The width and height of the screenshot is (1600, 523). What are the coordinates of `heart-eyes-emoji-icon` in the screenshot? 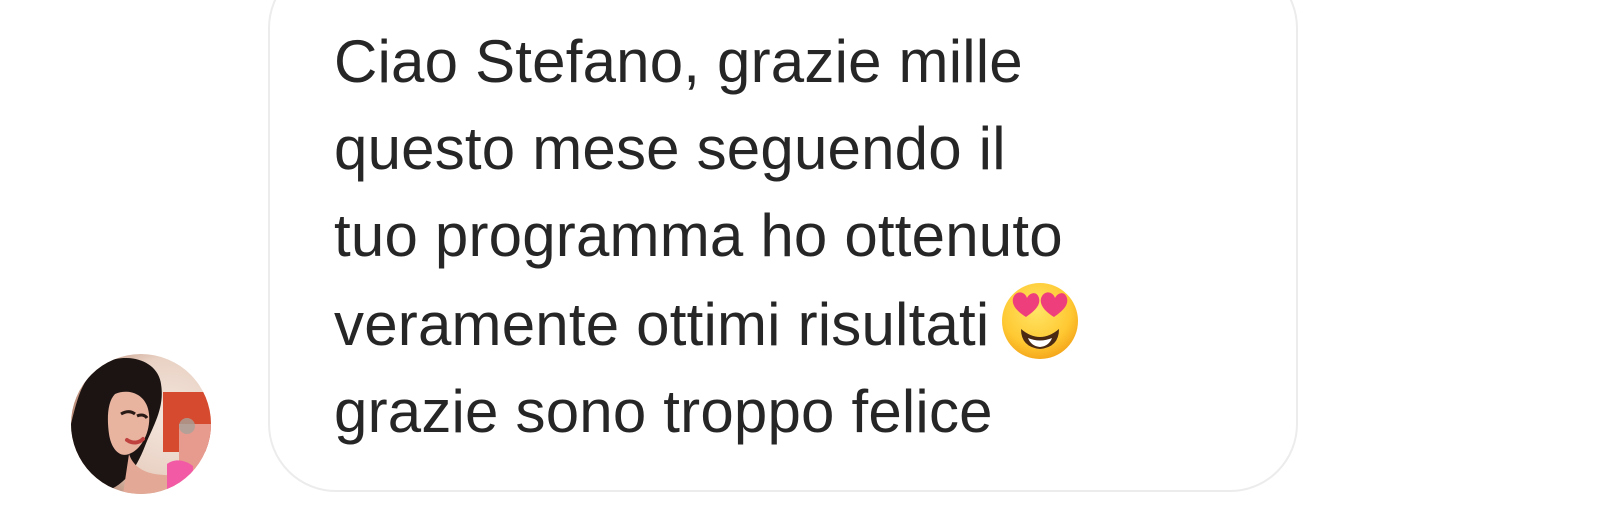 It's located at (1040, 320).